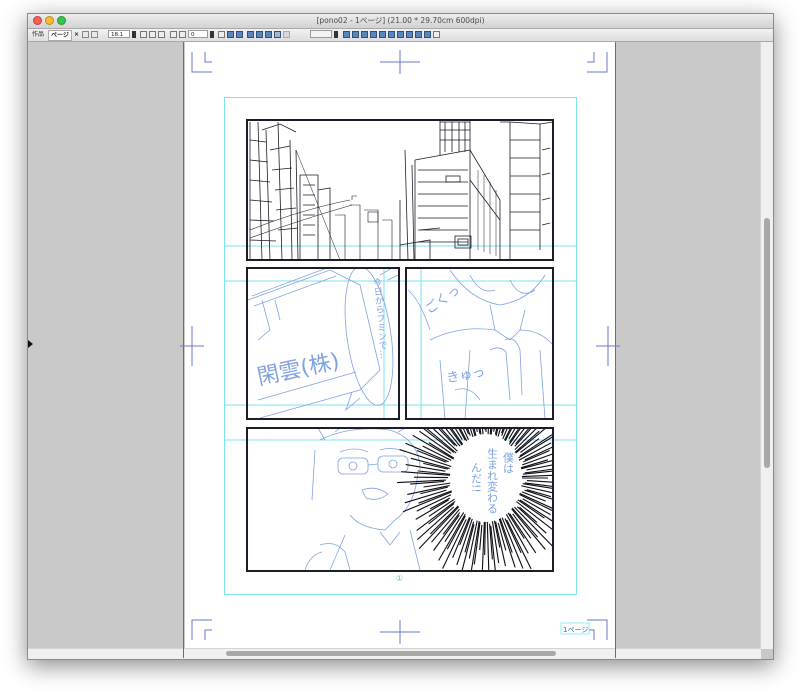 Image resolution: width=800 pixels, height=697 pixels. I want to click on panel-3-frame, so click(479, 343).